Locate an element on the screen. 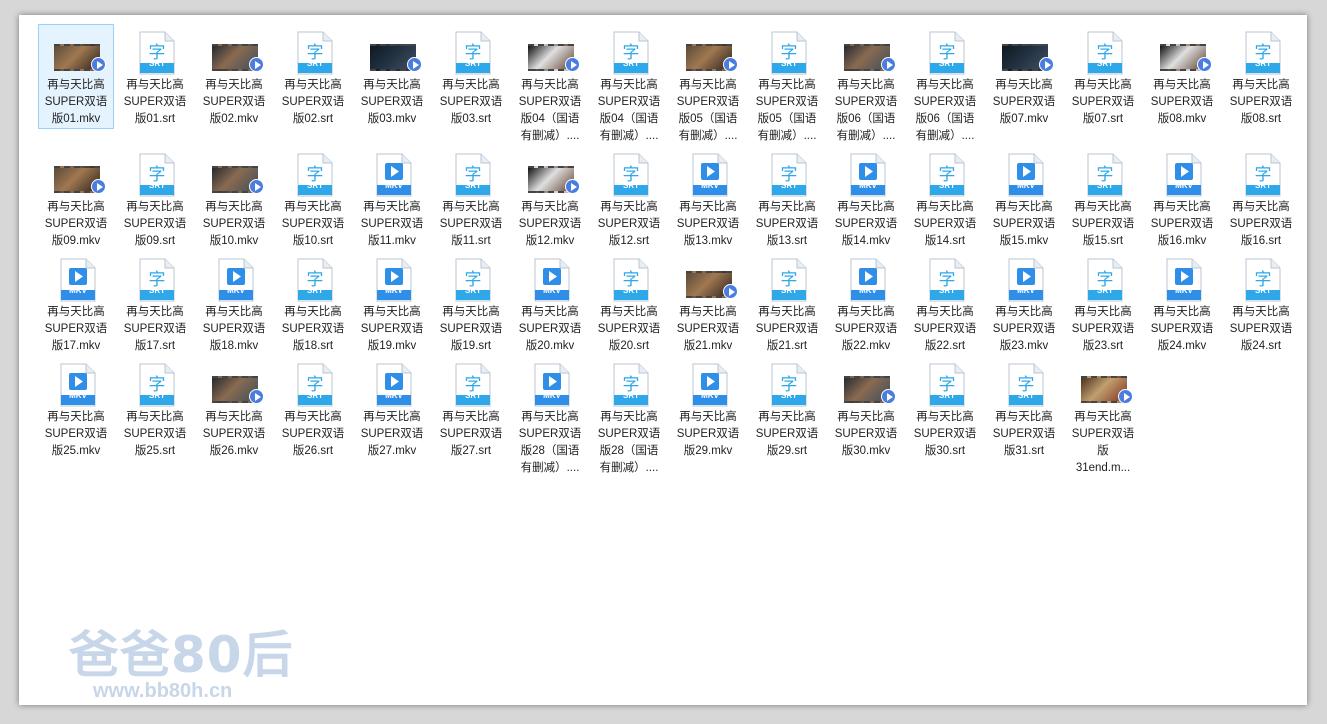 The image size is (1327, 724). file-item-srt: 字 SRT 再与天比高 SUPER双语 版31.srt is located at coordinates (1024, 408).